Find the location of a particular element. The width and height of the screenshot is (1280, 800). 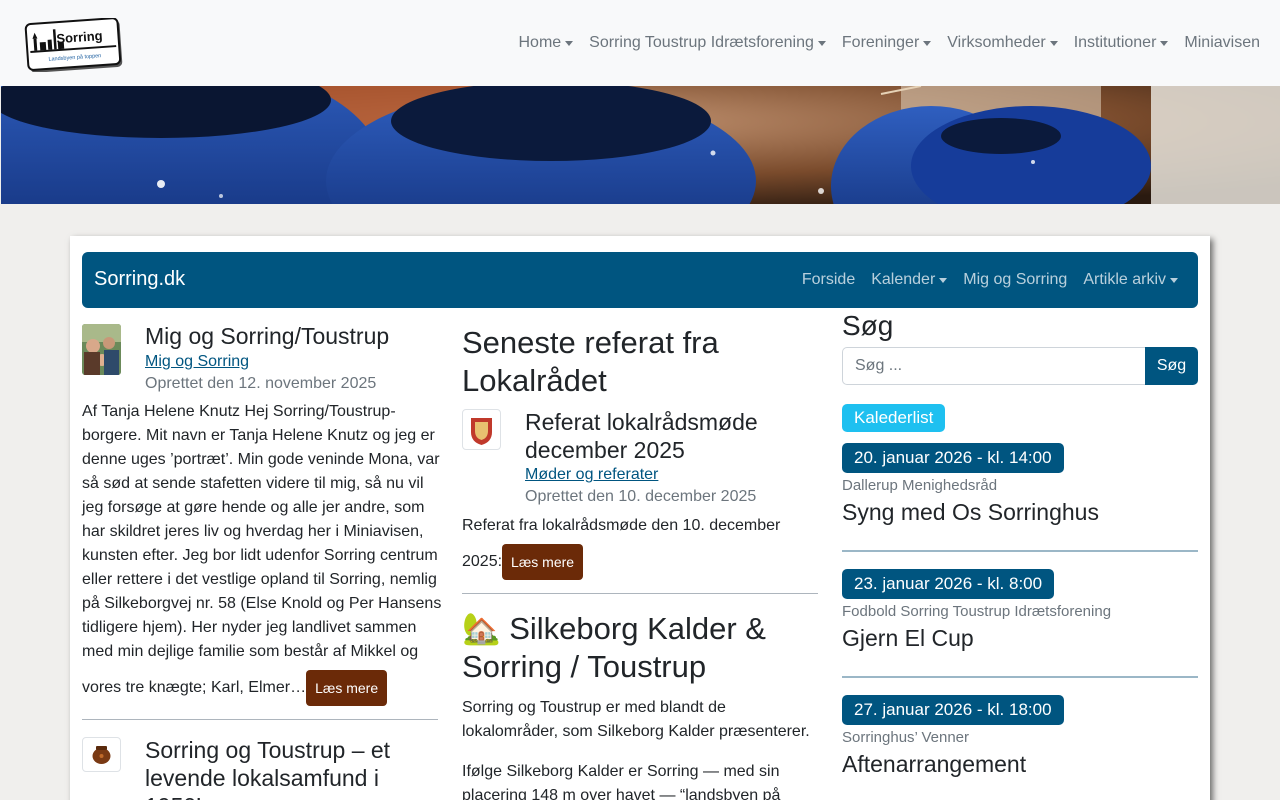

event-organizer: Fodbold Sorring Toustrup Idrætsforening is located at coordinates (977, 611).